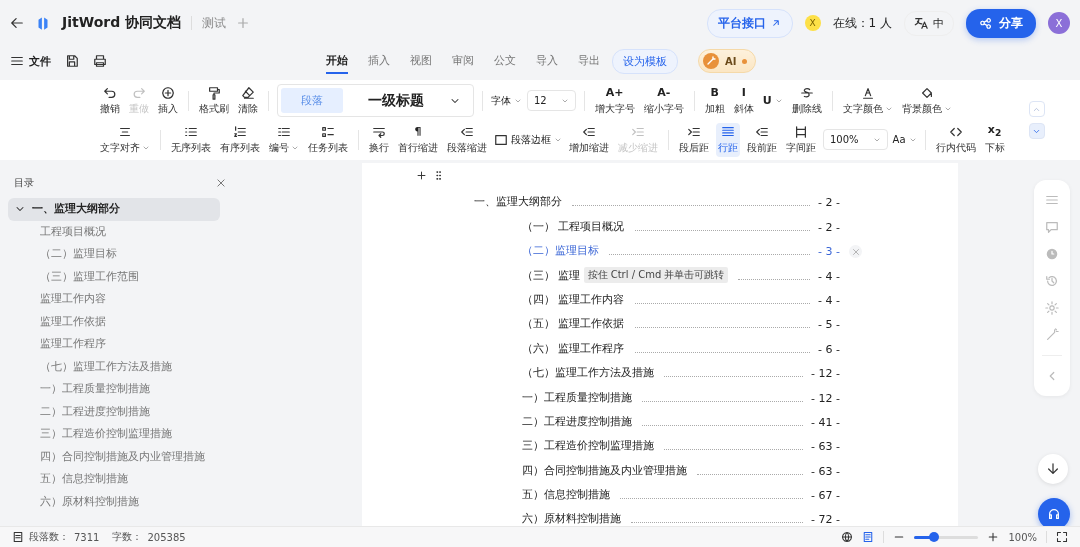  I want to click on platform-api-button: 平台接口, so click(749, 23).